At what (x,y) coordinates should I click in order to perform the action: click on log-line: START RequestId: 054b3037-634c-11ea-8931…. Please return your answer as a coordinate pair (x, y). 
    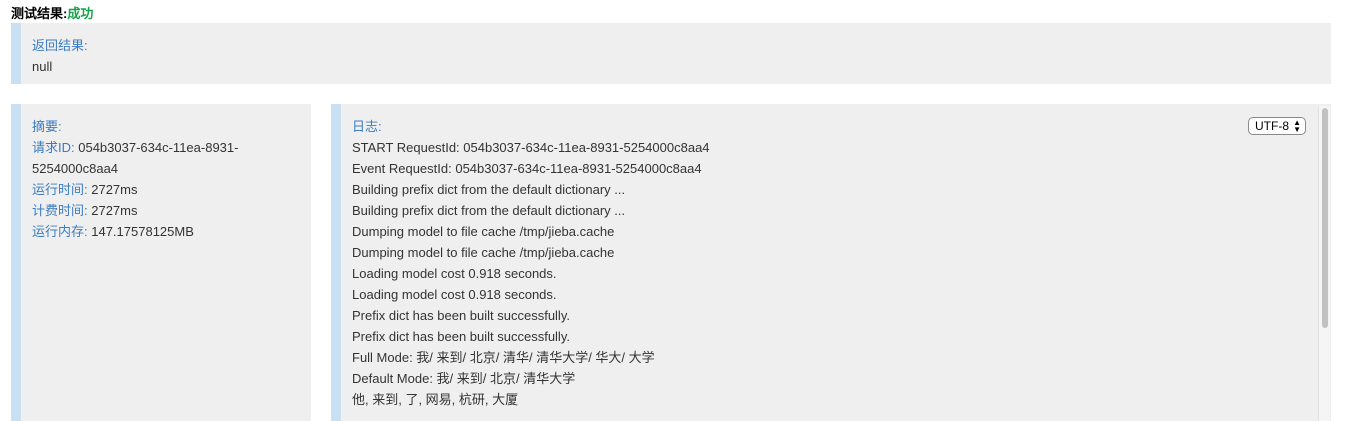
    Looking at the image, I should click on (531, 147).